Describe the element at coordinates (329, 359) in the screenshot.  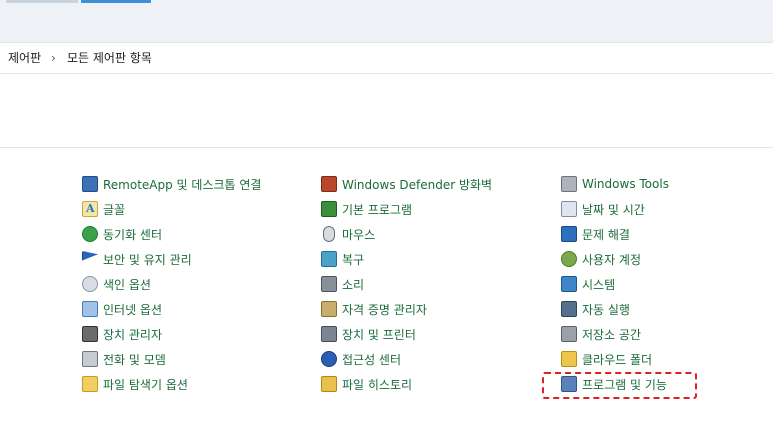
I see `accessibility-icon` at that location.